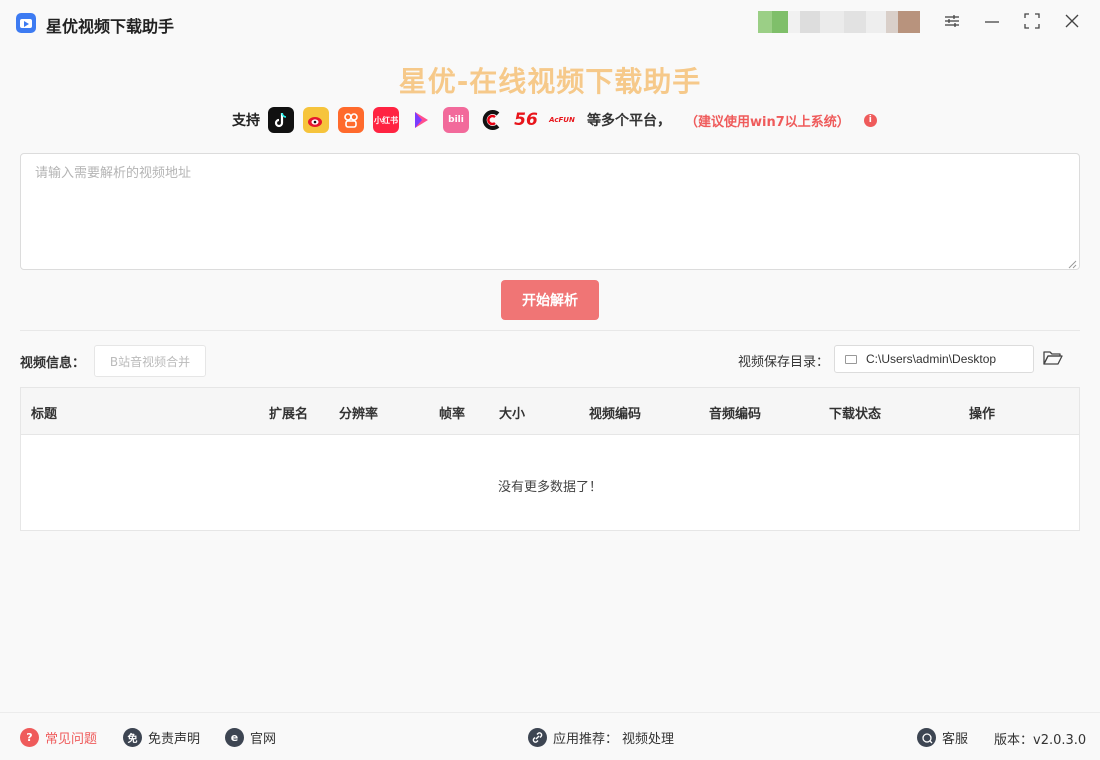 The image size is (1100, 760). What do you see at coordinates (1072, 22) in the screenshot?
I see `close-icon` at bounding box center [1072, 22].